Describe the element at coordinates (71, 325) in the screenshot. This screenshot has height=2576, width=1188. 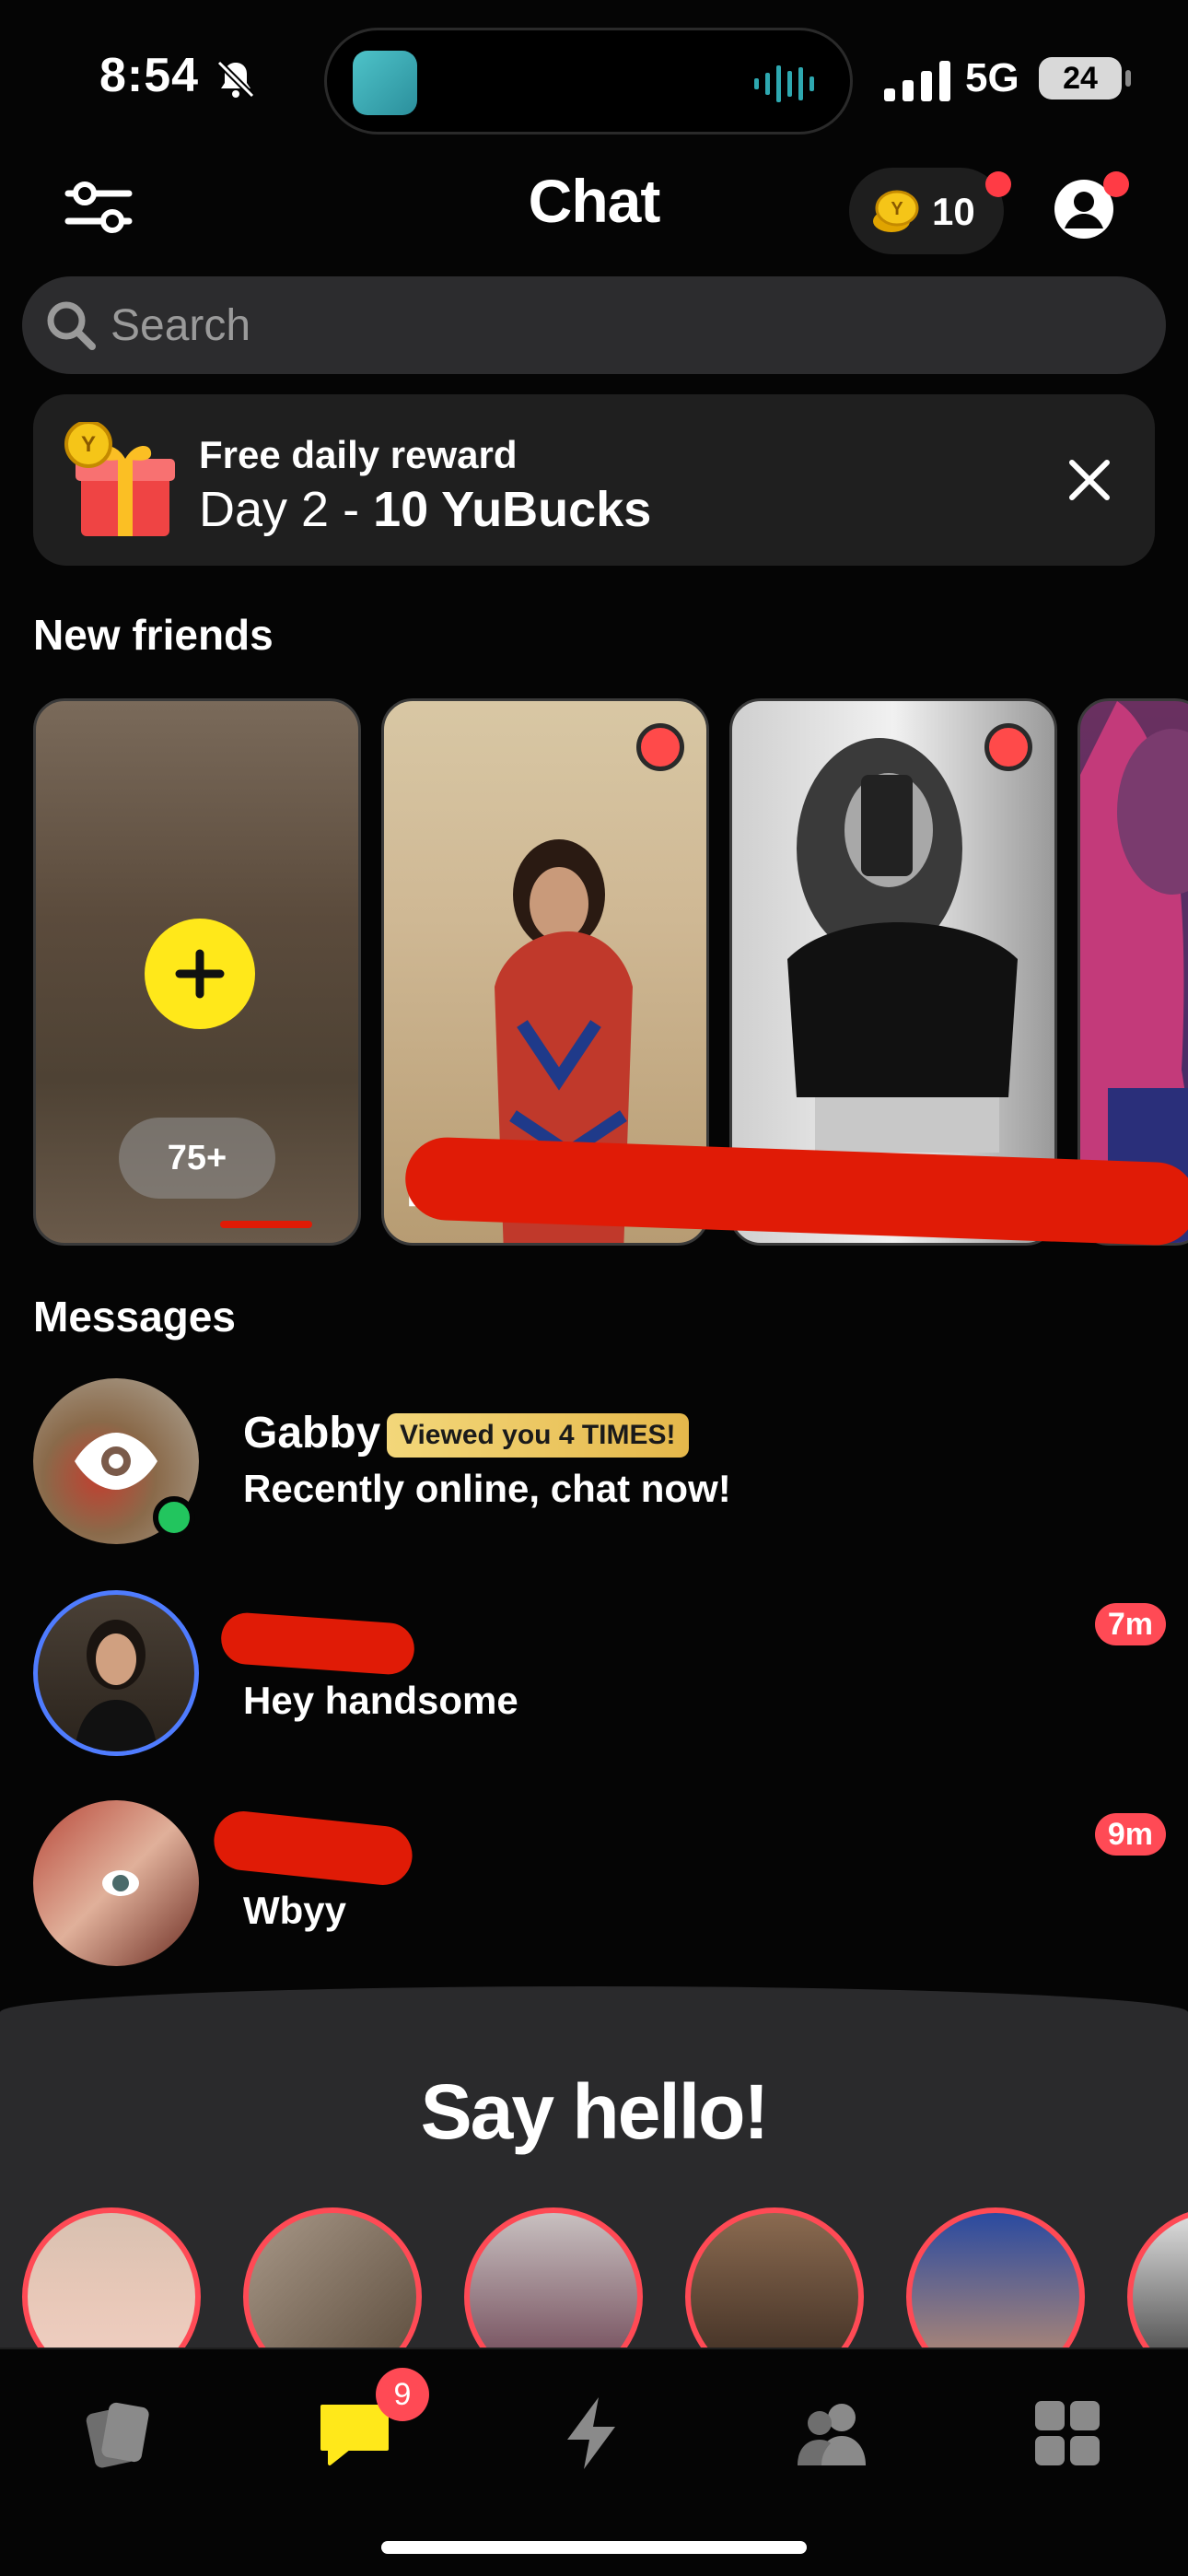
I see `search-icon` at that location.